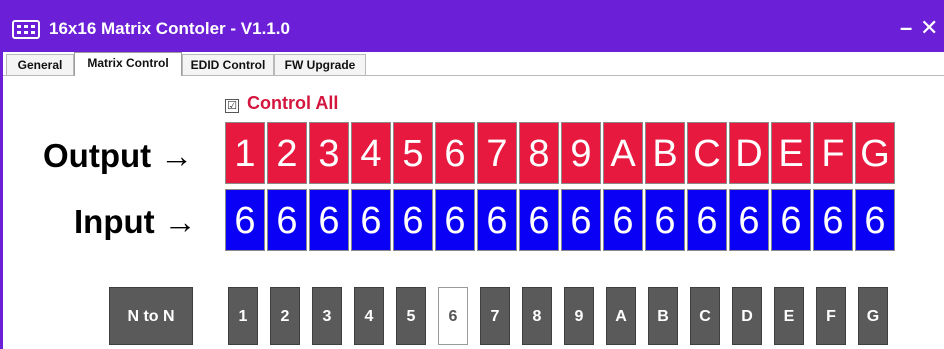 The height and width of the screenshot is (349, 944). What do you see at coordinates (473, 26) in the screenshot?
I see `title-bar: 16x16 Matrix Contoler - V1.1.0 – ✕` at bounding box center [473, 26].